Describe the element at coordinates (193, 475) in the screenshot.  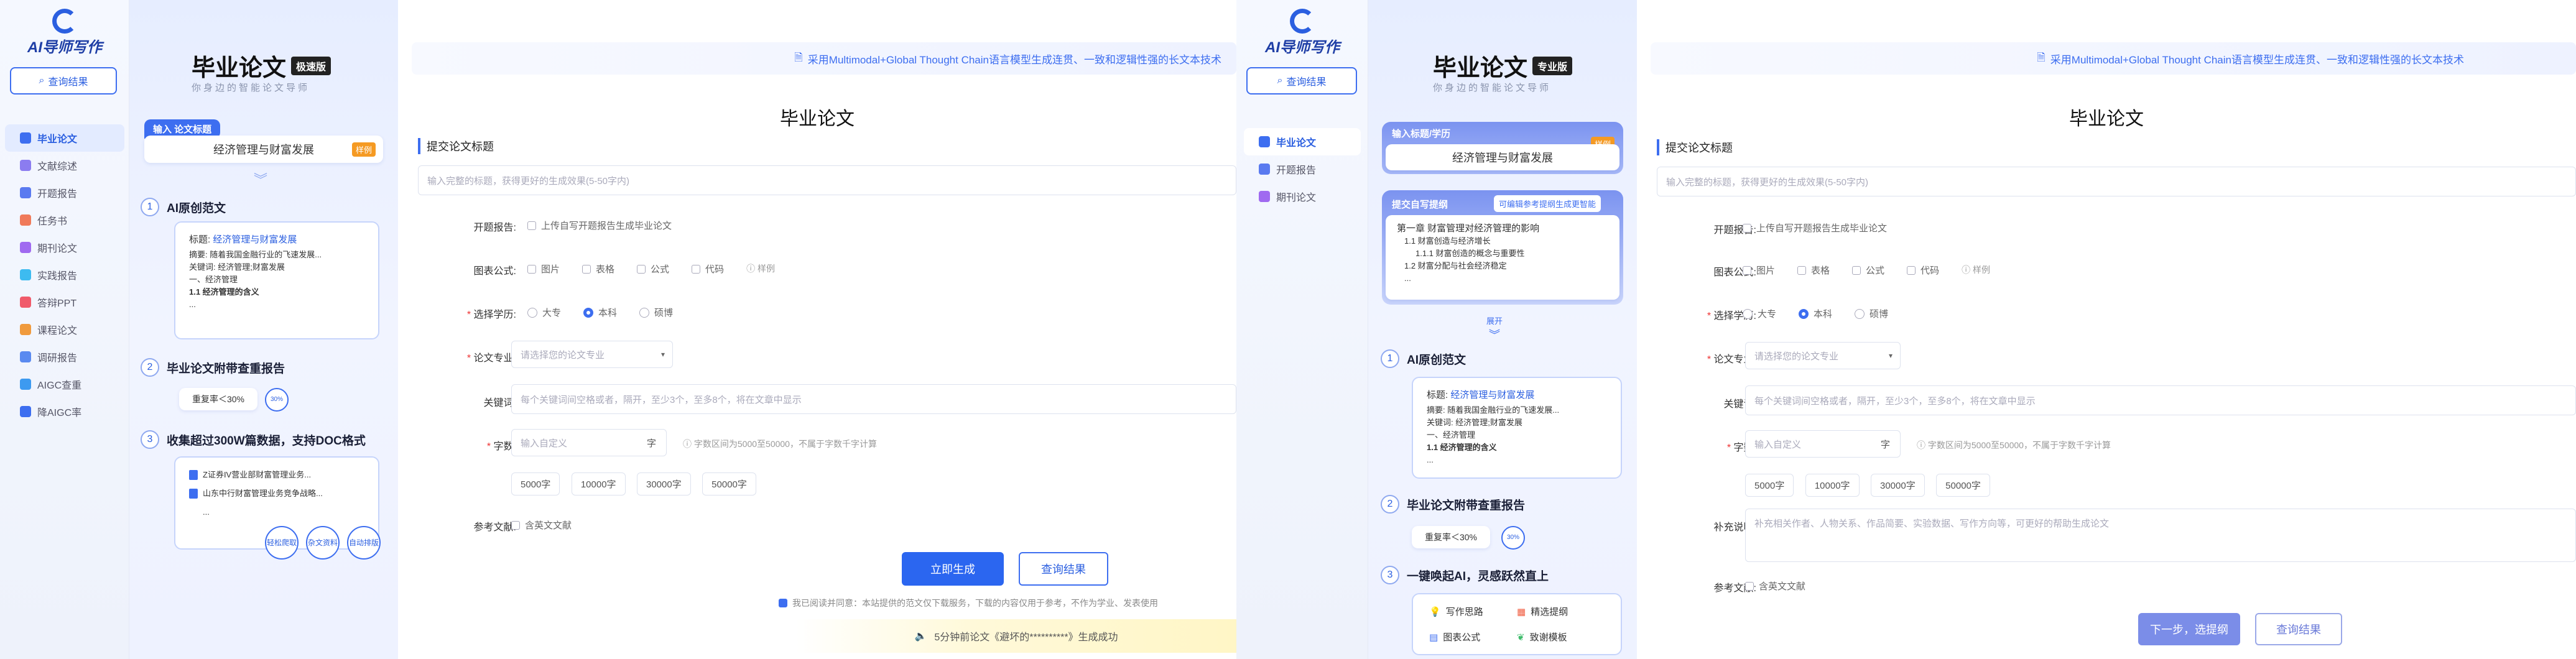
I see `doc-icon` at that location.